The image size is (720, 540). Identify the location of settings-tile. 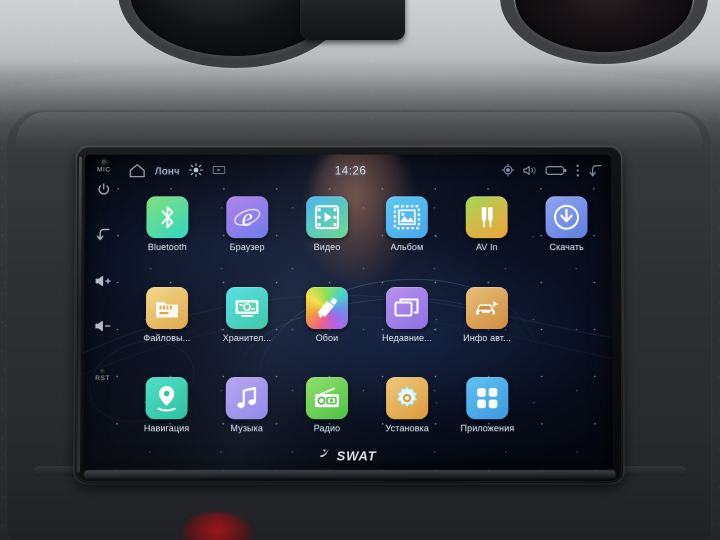
(407, 398).